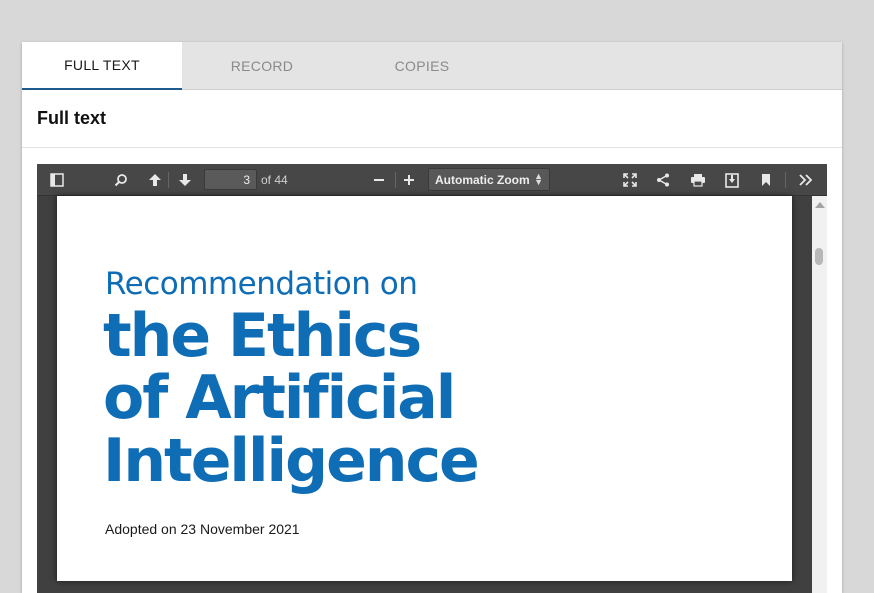 This screenshot has width=874, height=593. What do you see at coordinates (155, 180) in the screenshot?
I see `previous-page-icon` at bounding box center [155, 180].